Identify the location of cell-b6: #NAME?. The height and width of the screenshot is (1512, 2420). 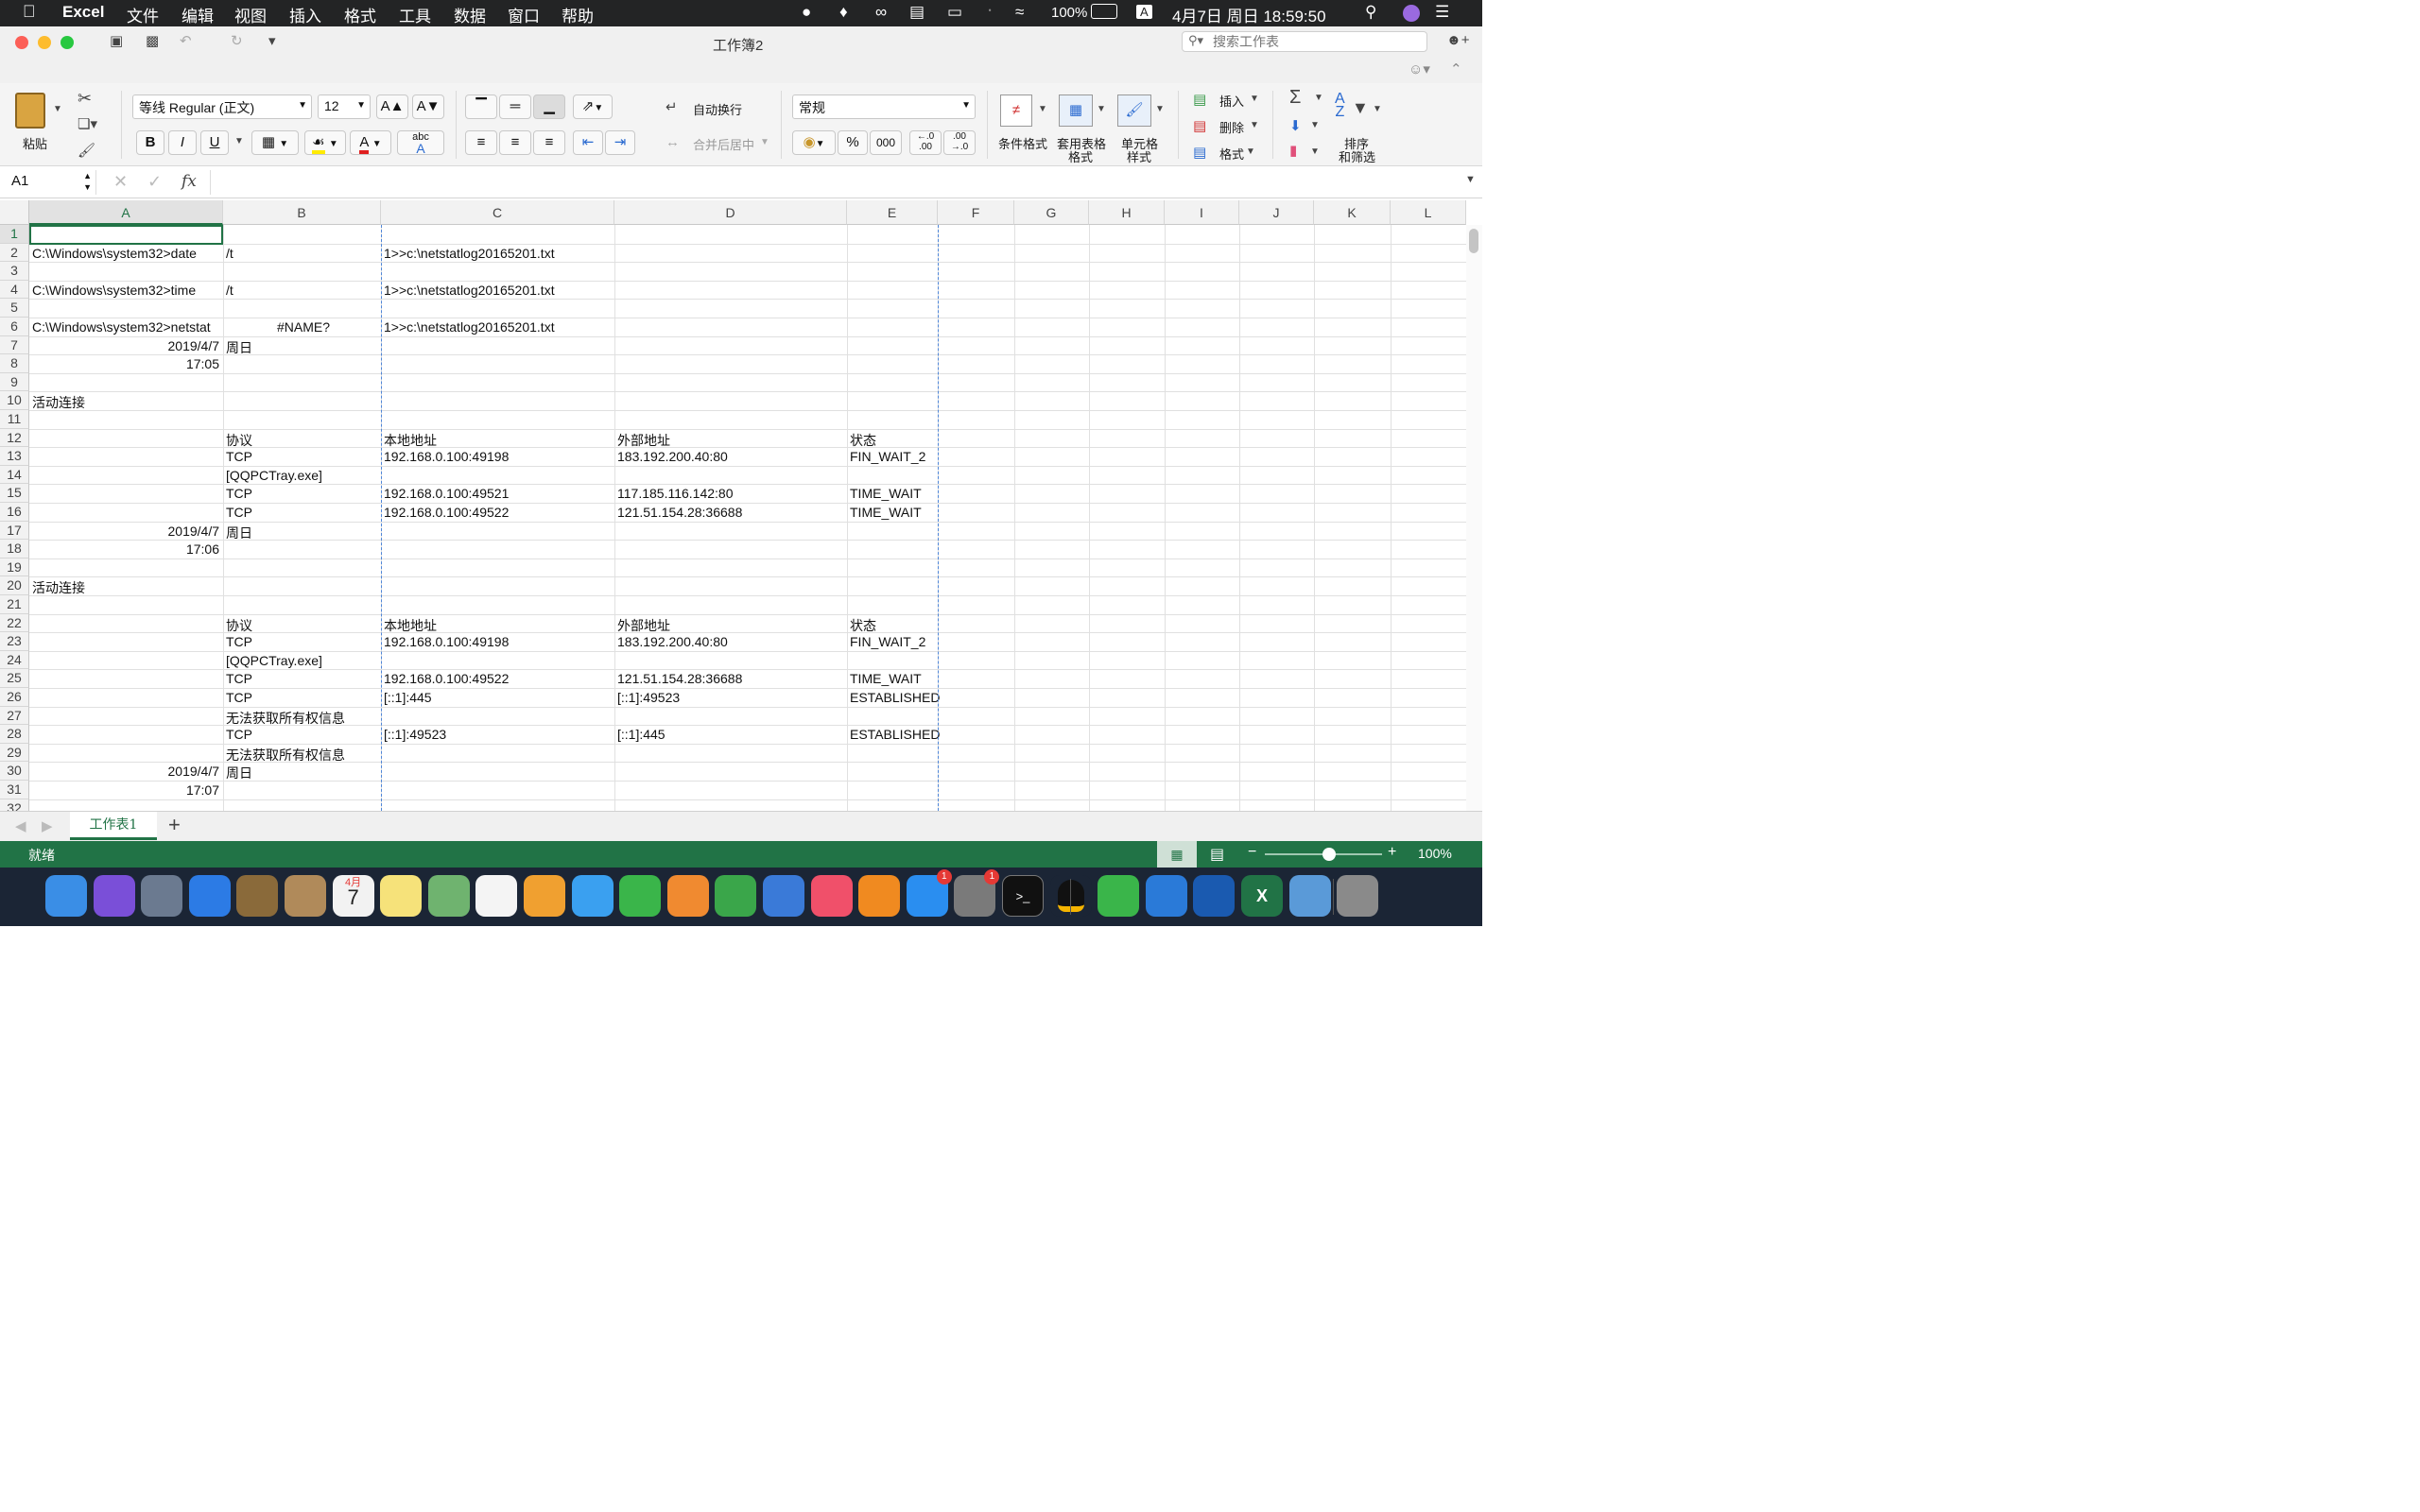
(302, 328).